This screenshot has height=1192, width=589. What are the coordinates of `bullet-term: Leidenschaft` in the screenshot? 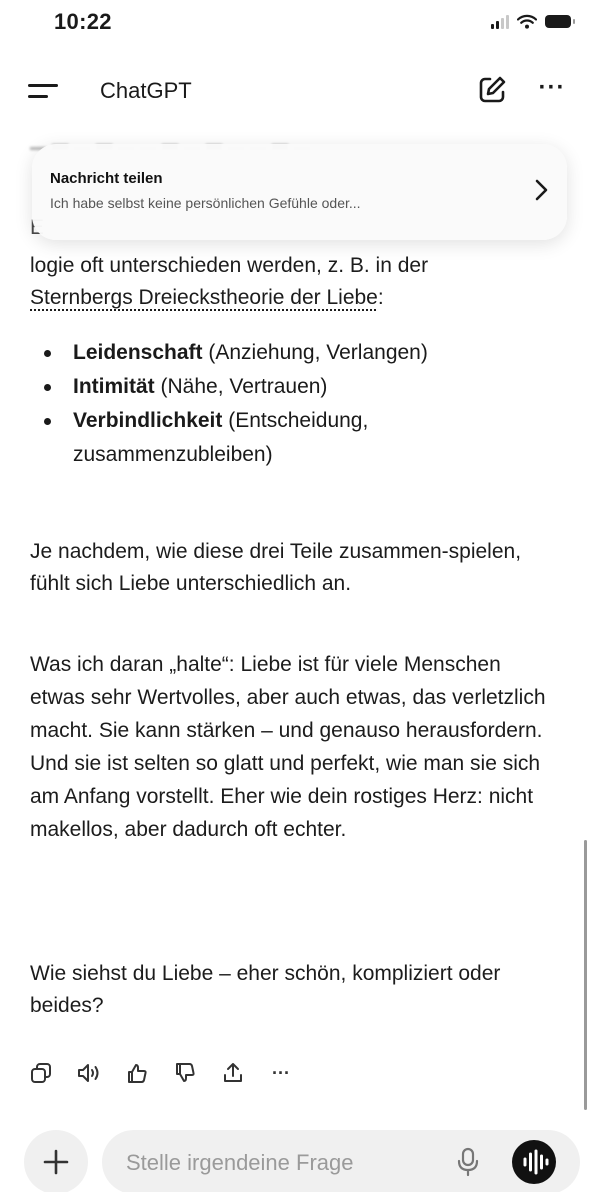 It's located at (138, 352).